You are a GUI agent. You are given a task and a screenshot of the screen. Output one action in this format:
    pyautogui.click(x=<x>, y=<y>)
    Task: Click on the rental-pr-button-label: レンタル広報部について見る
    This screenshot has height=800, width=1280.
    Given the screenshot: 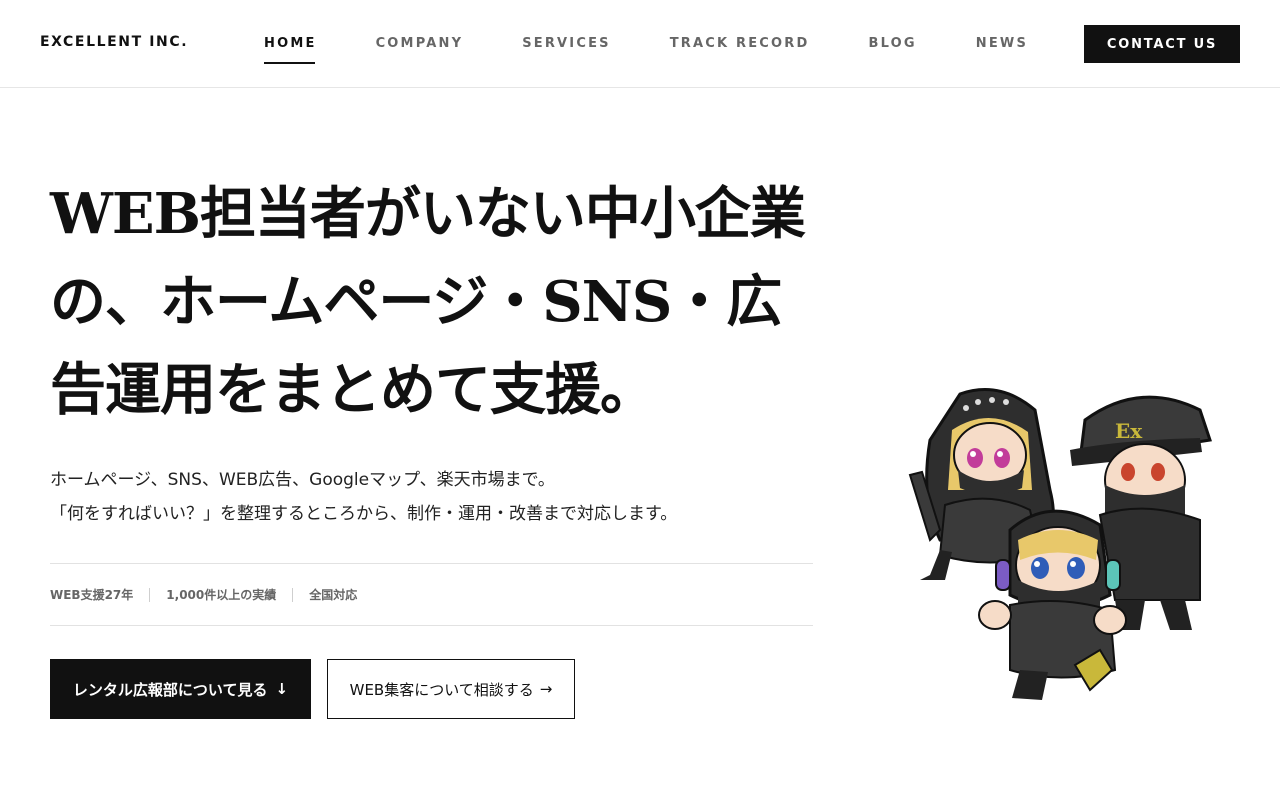 What is the action you would take?
    pyautogui.click(x=170, y=689)
    